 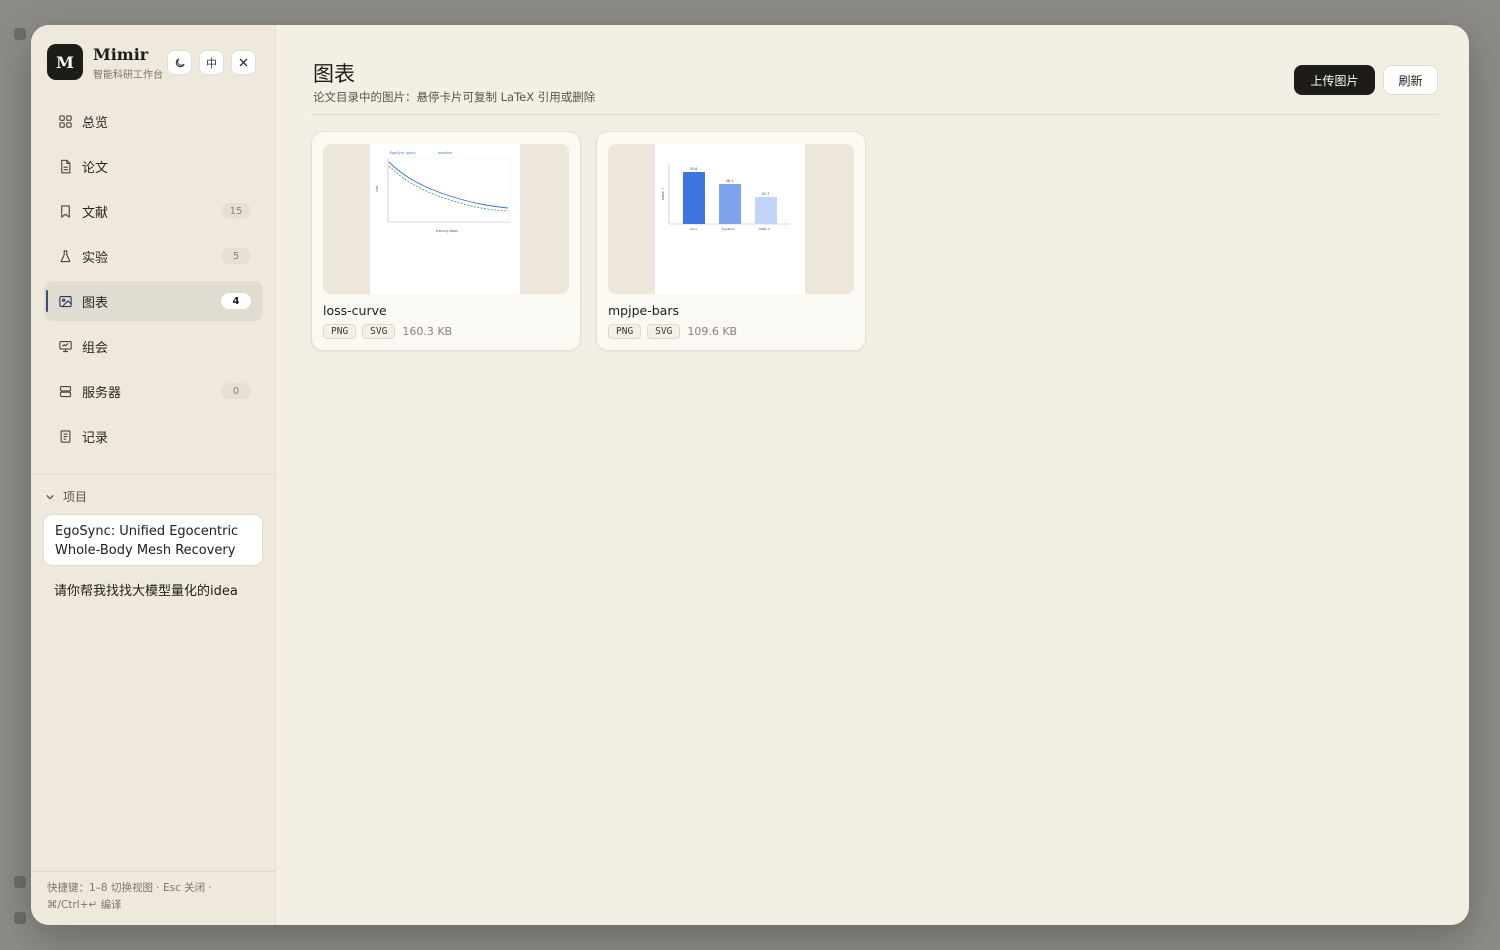 What do you see at coordinates (236, 391) in the screenshot?
I see `count-badge: 0` at bounding box center [236, 391].